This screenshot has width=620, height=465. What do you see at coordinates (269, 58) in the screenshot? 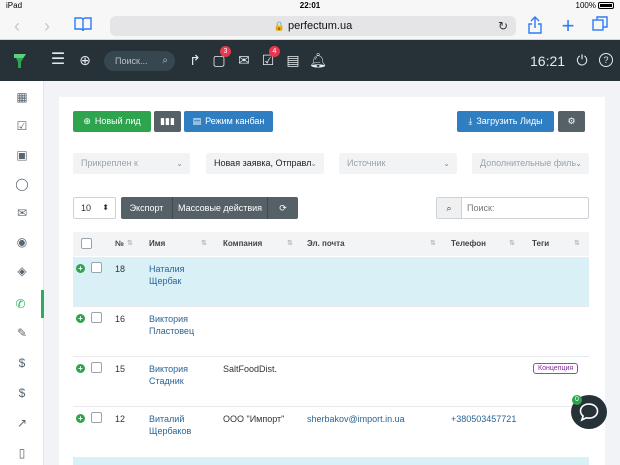
I see `checklist-icon: ☑ 4` at bounding box center [269, 58].